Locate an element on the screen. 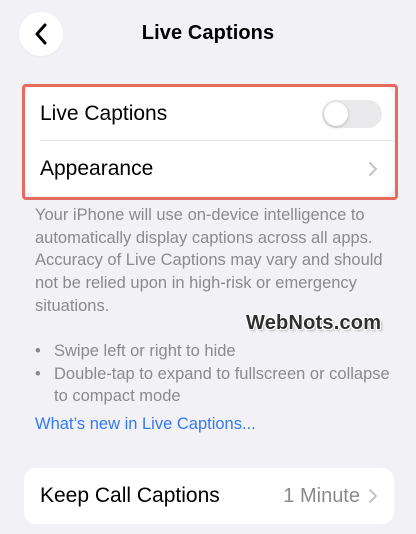 This screenshot has width=416, height=534. navigation-bar: Live Captions is located at coordinates (208, 36).